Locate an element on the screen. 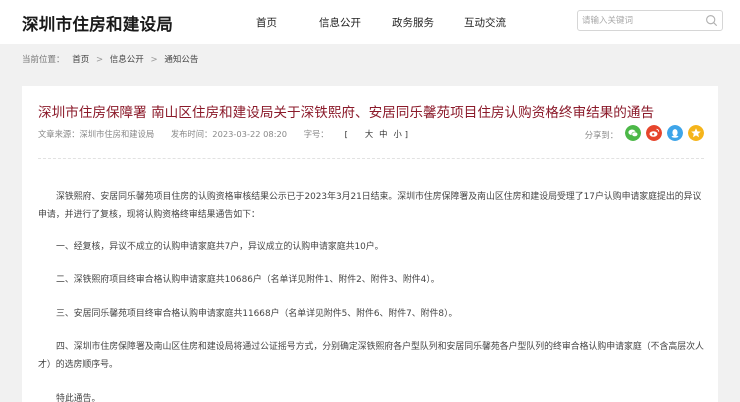  font-size-medium: 中 is located at coordinates (383, 134).